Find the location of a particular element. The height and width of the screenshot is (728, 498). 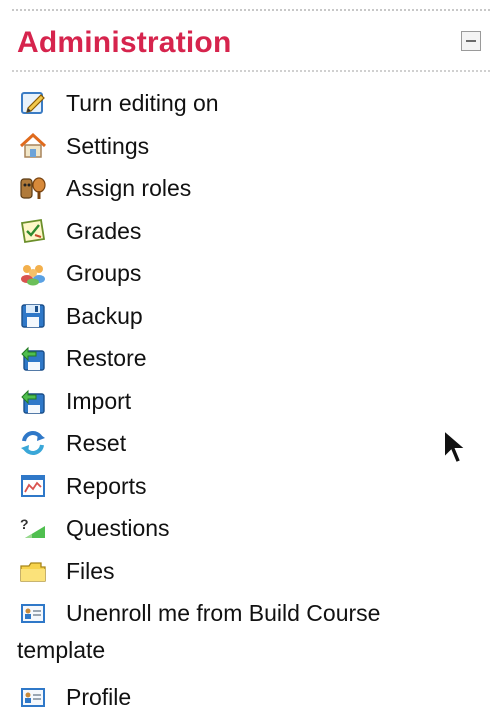

menu-item-label: Reports is located at coordinates (106, 485).